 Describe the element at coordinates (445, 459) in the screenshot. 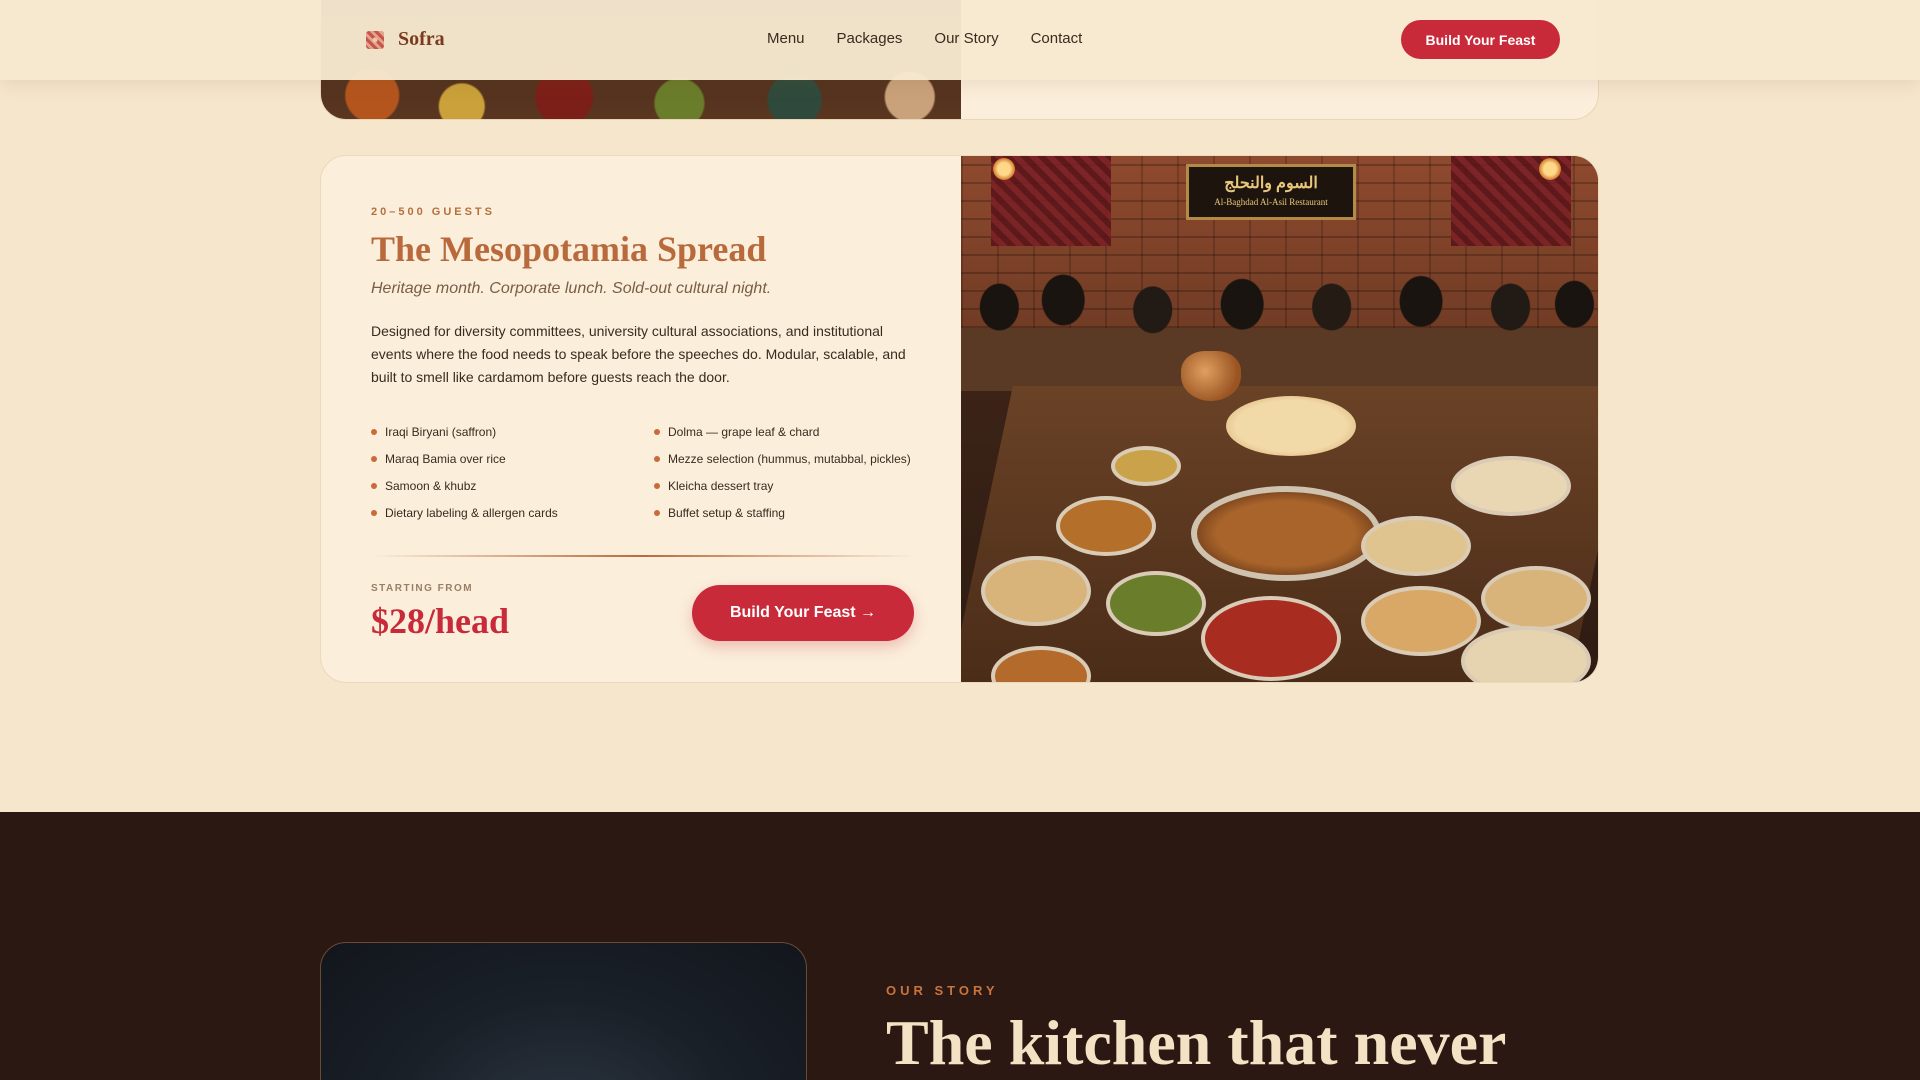

I see `feature-label: Maraq Bamia over rice` at that location.